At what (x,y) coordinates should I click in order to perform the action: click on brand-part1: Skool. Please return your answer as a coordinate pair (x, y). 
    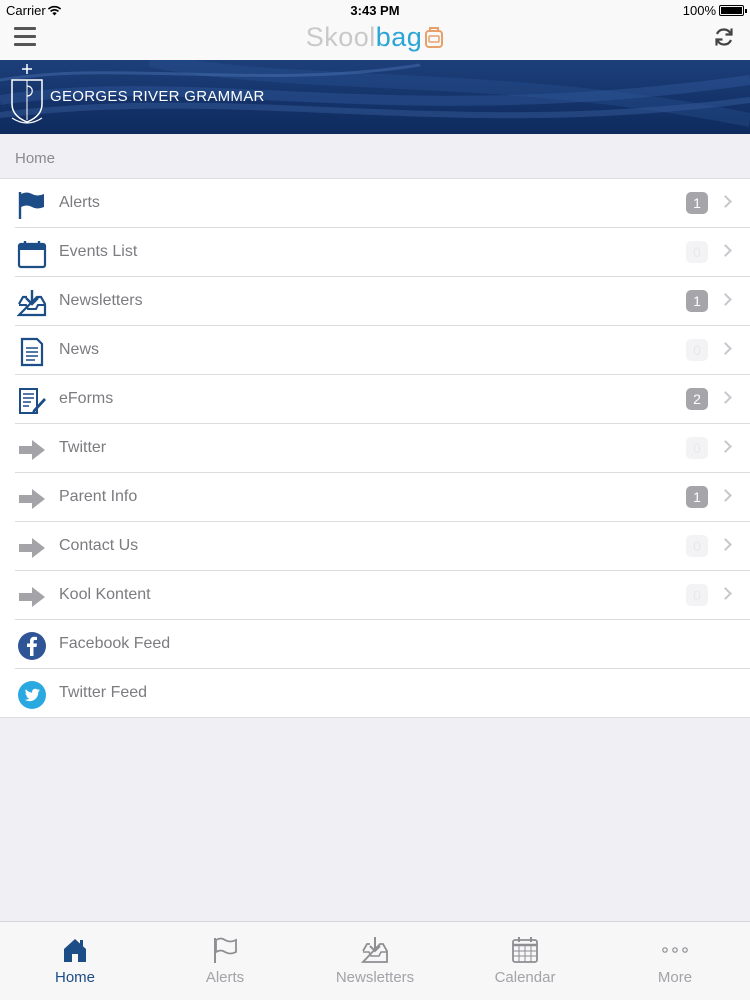
    Looking at the image, I should click on (340, 37).